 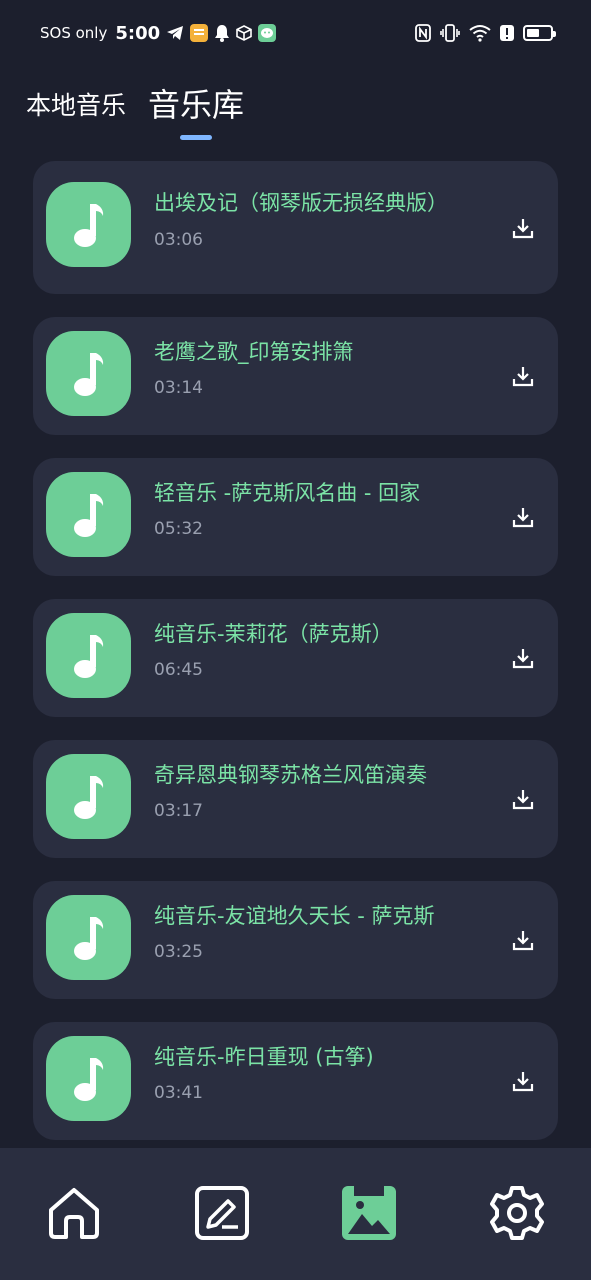 I want to click on song-item: 出埃及记（钢琴版无损经典版） 03:06, so click(x=295, y=227).